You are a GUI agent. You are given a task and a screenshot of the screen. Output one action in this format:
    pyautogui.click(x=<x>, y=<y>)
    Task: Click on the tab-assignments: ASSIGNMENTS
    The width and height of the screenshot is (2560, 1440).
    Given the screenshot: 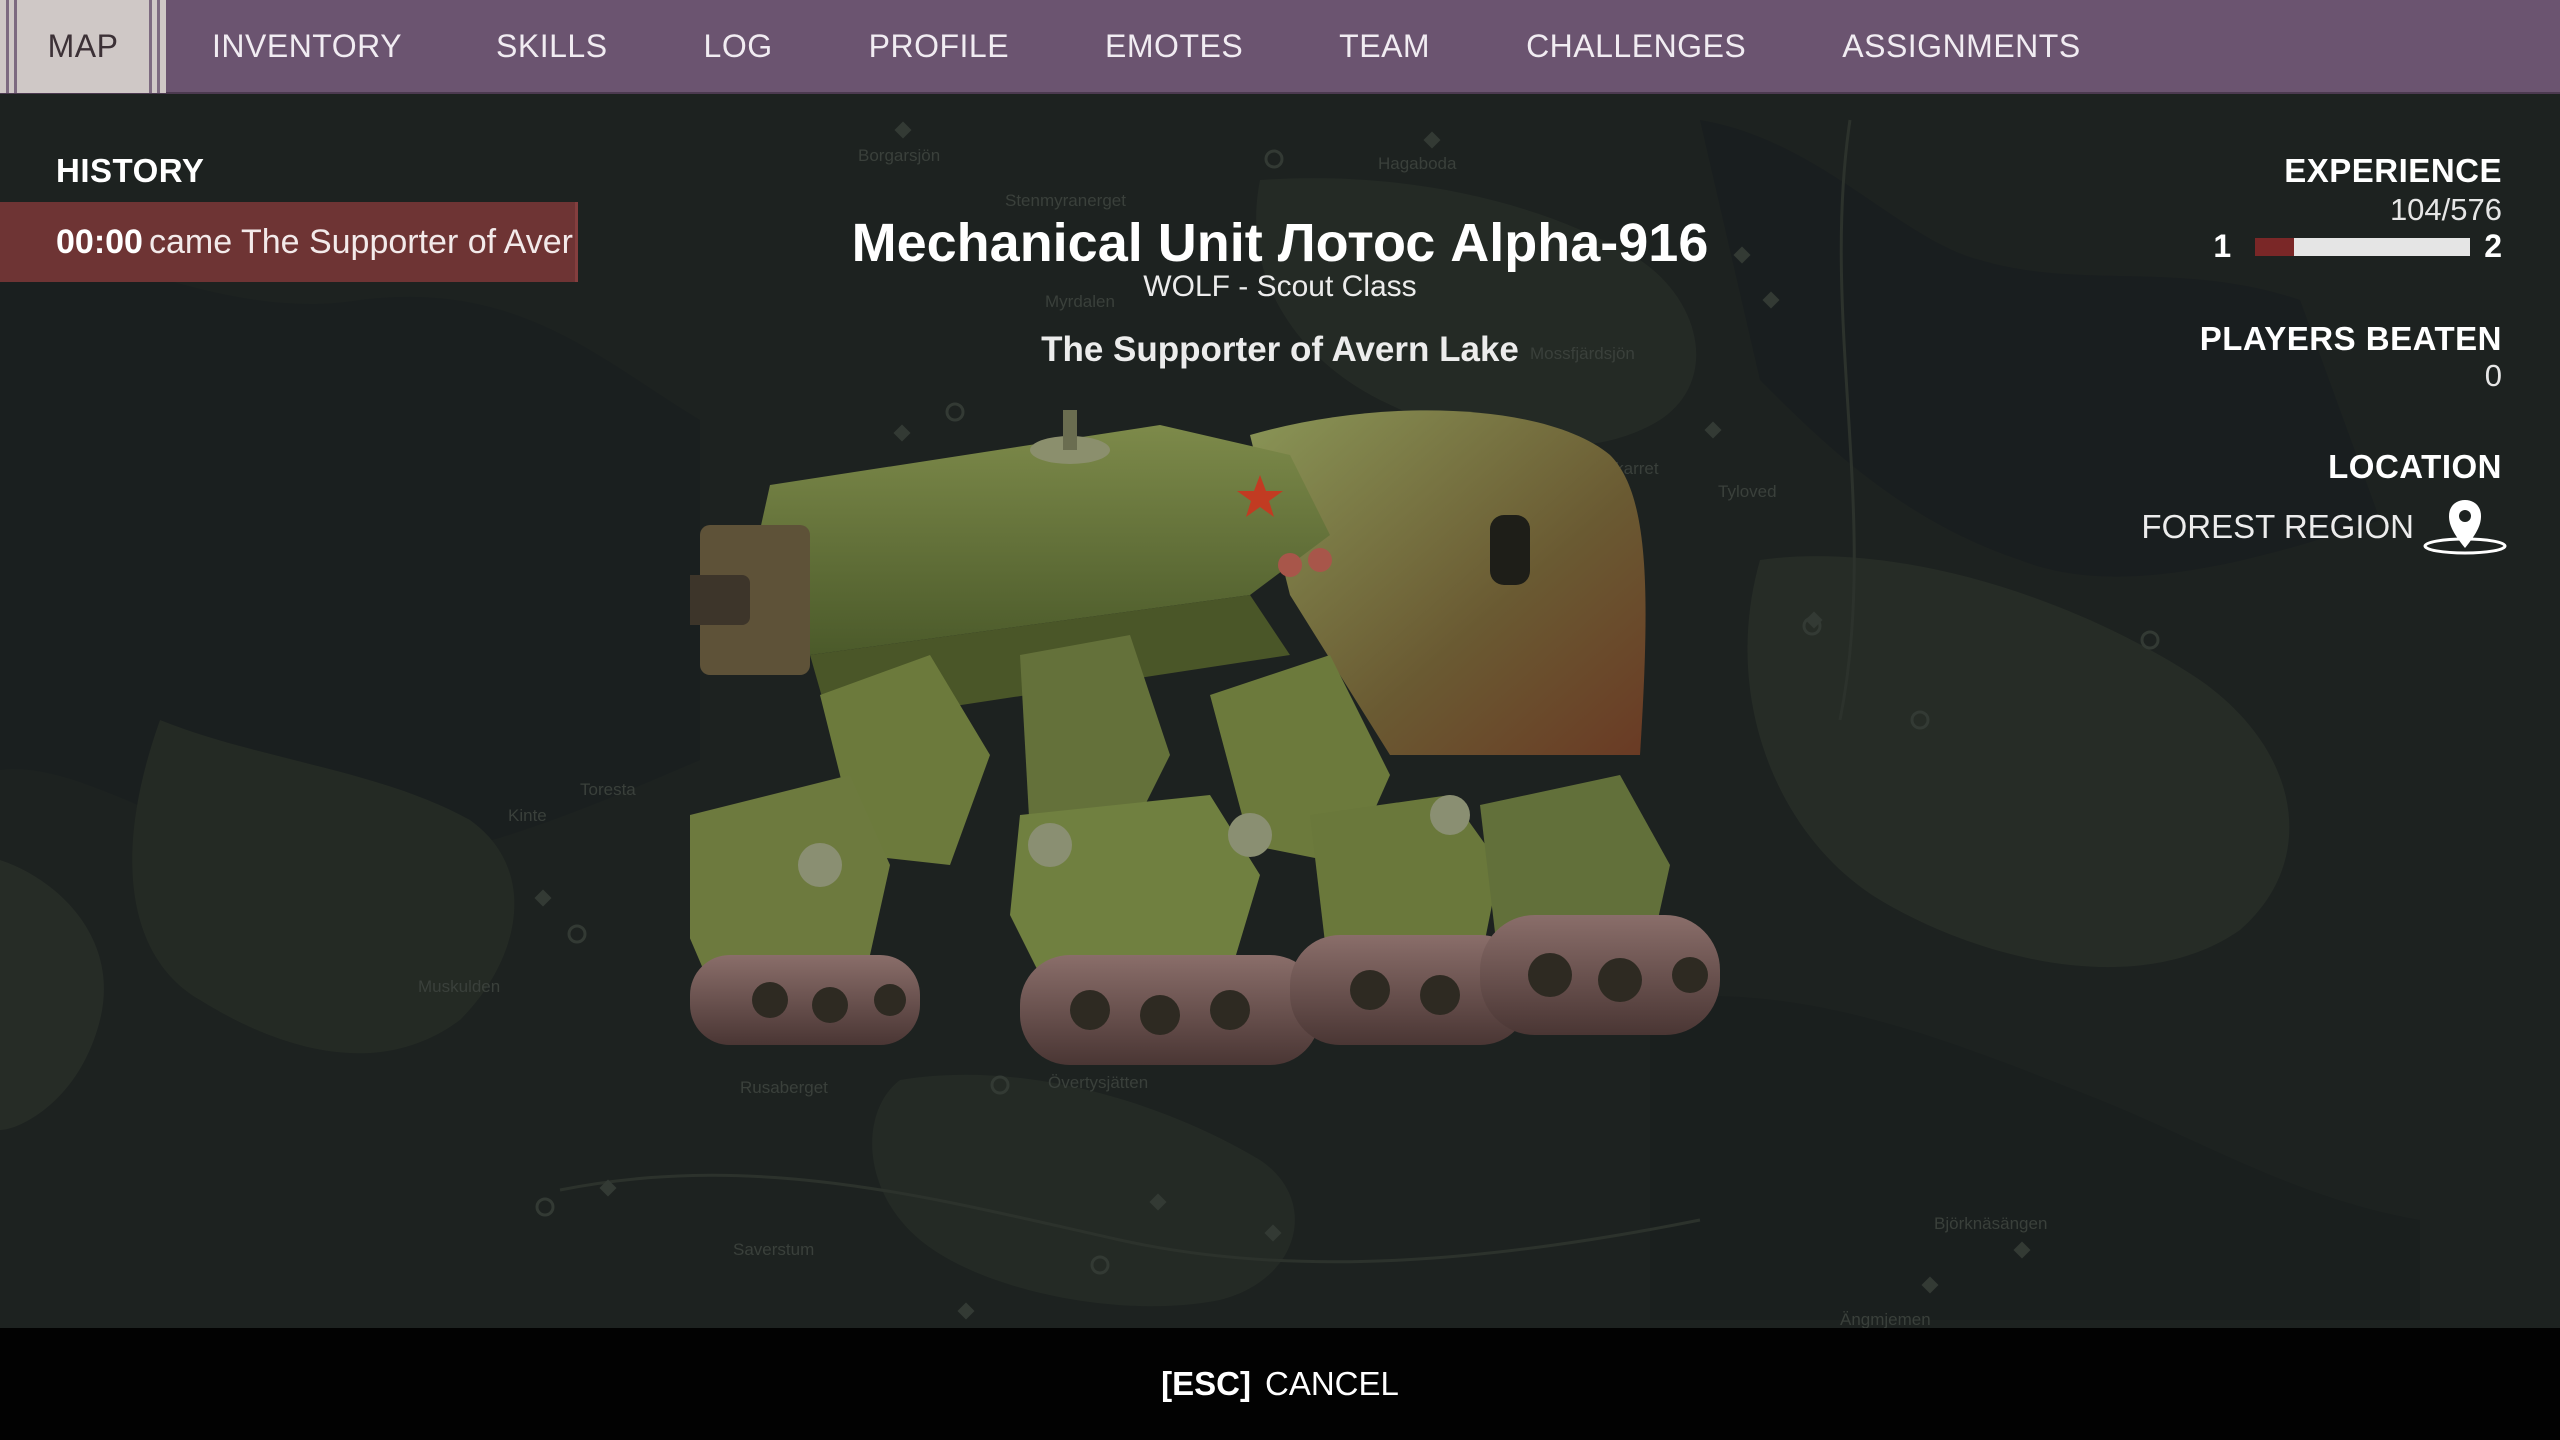 What is the action you would take?
    pyautogui.click(x=1961, y=46)
    